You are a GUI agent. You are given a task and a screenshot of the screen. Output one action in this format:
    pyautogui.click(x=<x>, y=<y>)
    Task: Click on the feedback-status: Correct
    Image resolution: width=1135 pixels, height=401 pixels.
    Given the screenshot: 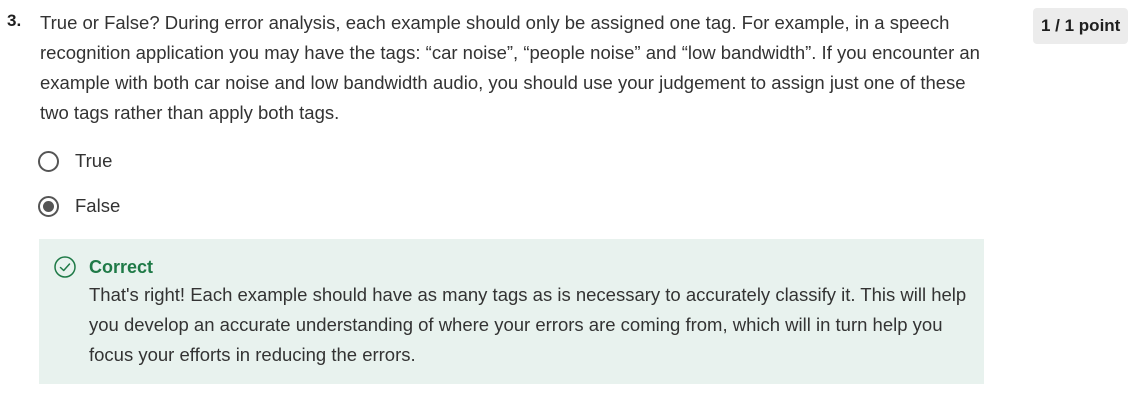 What is the action you would take?
    pyautogui.click(x=121, y=267)
    